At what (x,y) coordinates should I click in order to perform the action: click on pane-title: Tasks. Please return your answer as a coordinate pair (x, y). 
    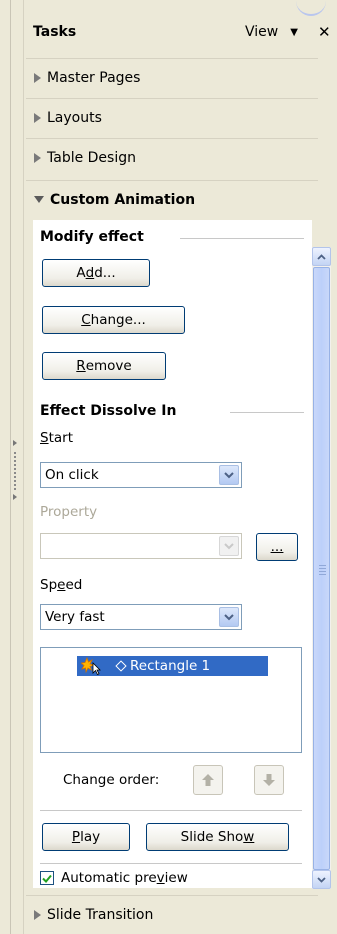
    Looking at the image, I should click on (55, 32).